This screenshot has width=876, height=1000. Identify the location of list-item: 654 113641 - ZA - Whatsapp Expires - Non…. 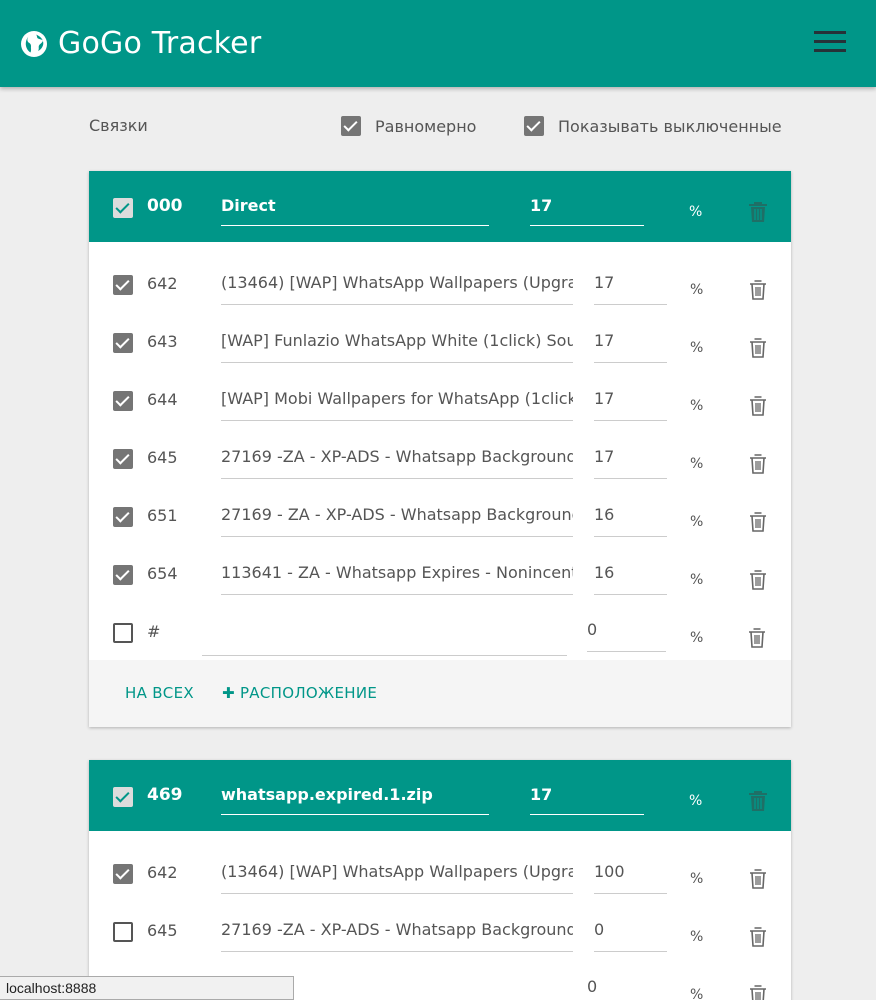
(440, 567).